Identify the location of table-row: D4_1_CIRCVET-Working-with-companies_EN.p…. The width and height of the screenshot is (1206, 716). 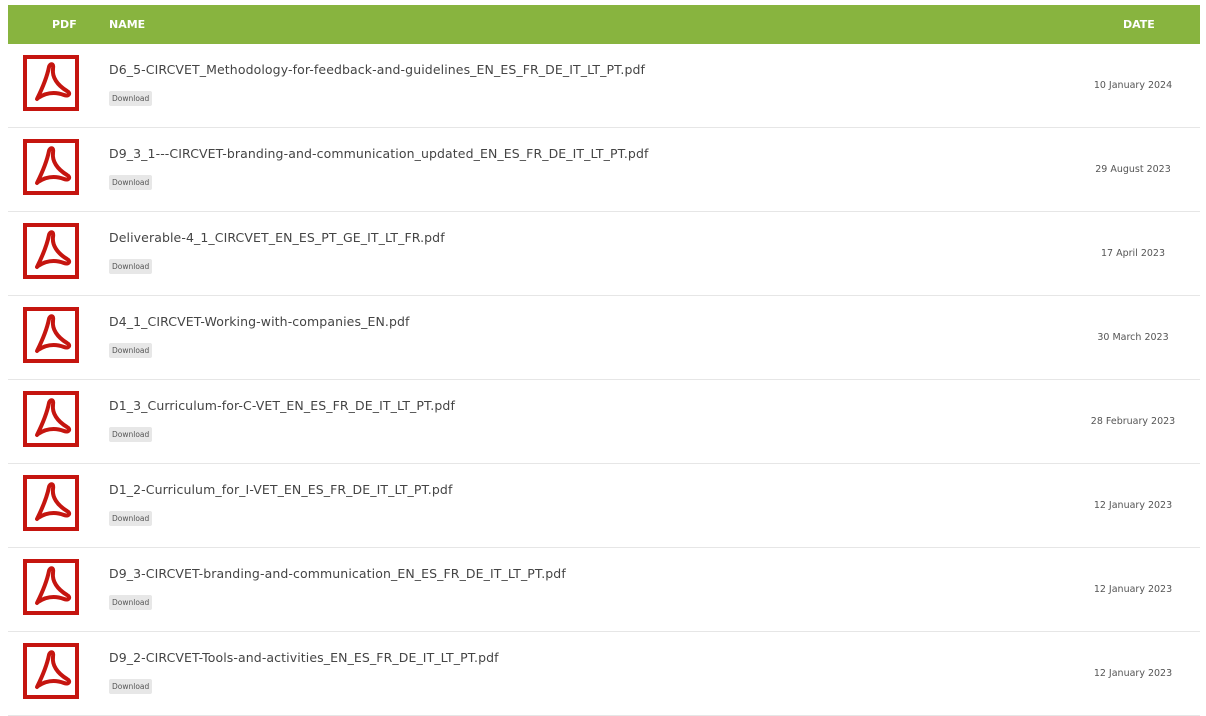
(604, 338).